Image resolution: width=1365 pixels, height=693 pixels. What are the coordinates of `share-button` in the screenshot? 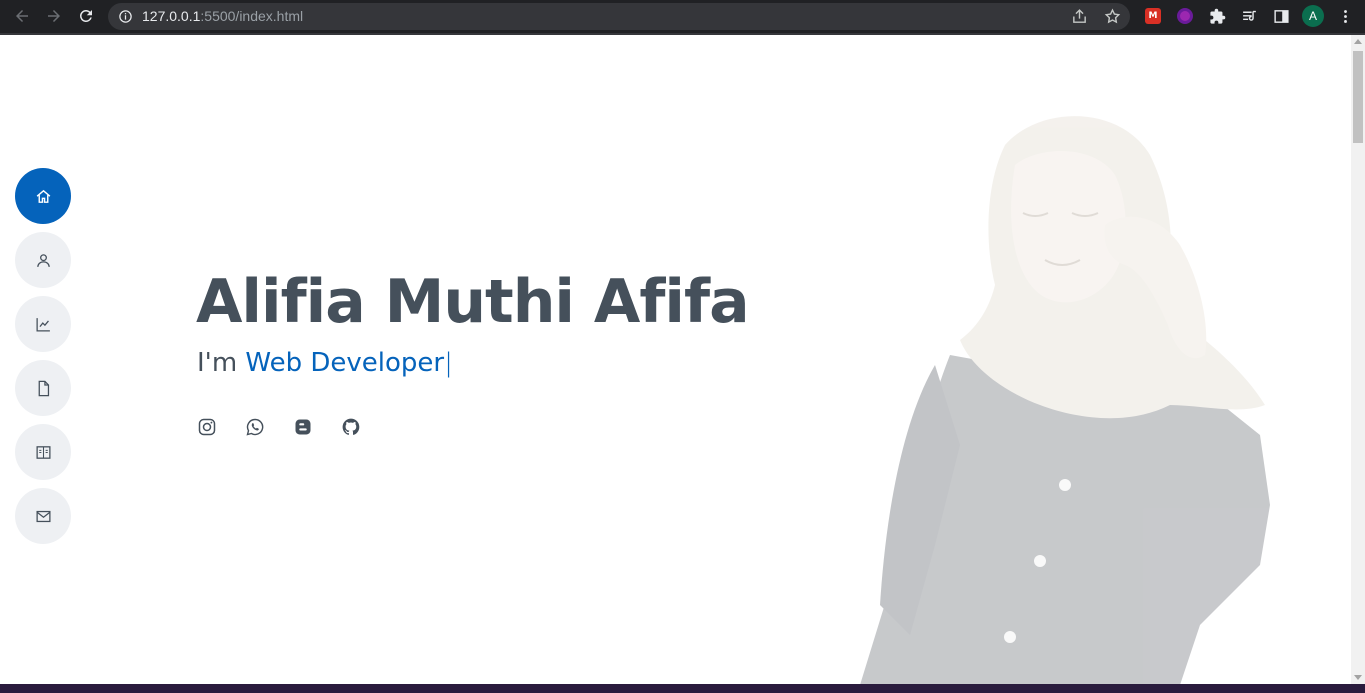 It's located at (1079, 16).